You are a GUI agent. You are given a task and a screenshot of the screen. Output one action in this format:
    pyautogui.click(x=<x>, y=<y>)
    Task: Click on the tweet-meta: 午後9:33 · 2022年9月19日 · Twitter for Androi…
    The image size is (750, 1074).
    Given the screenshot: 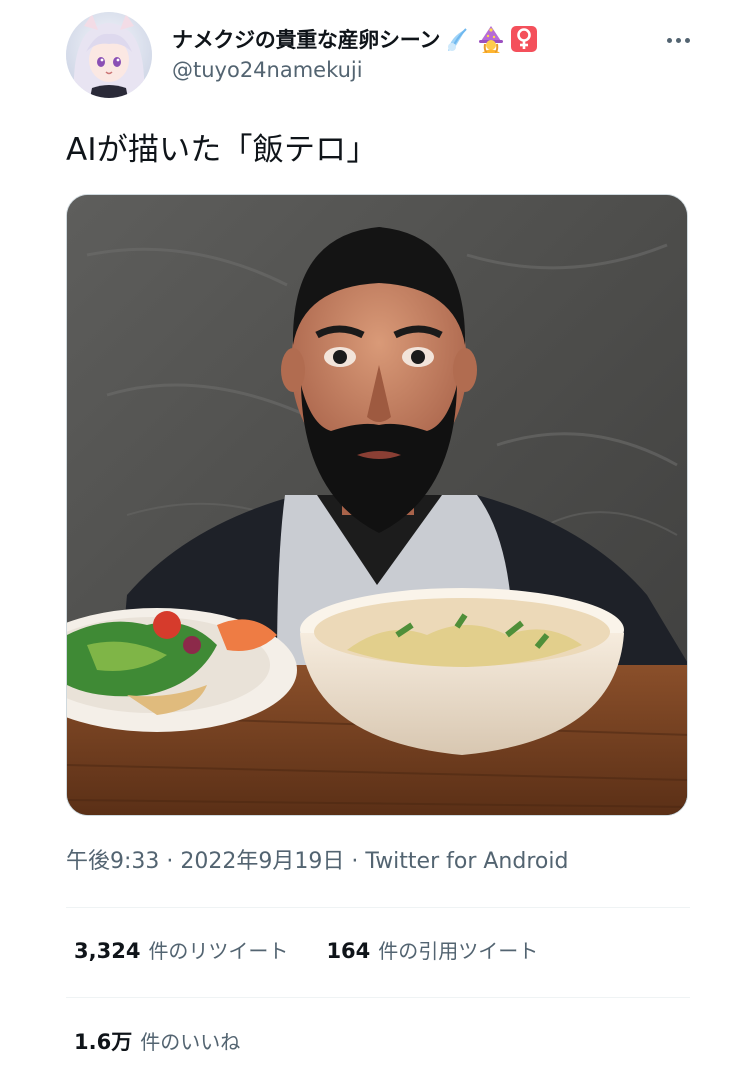 What is the action you would take?
    pyautogui.click(x=317, y=859)
    